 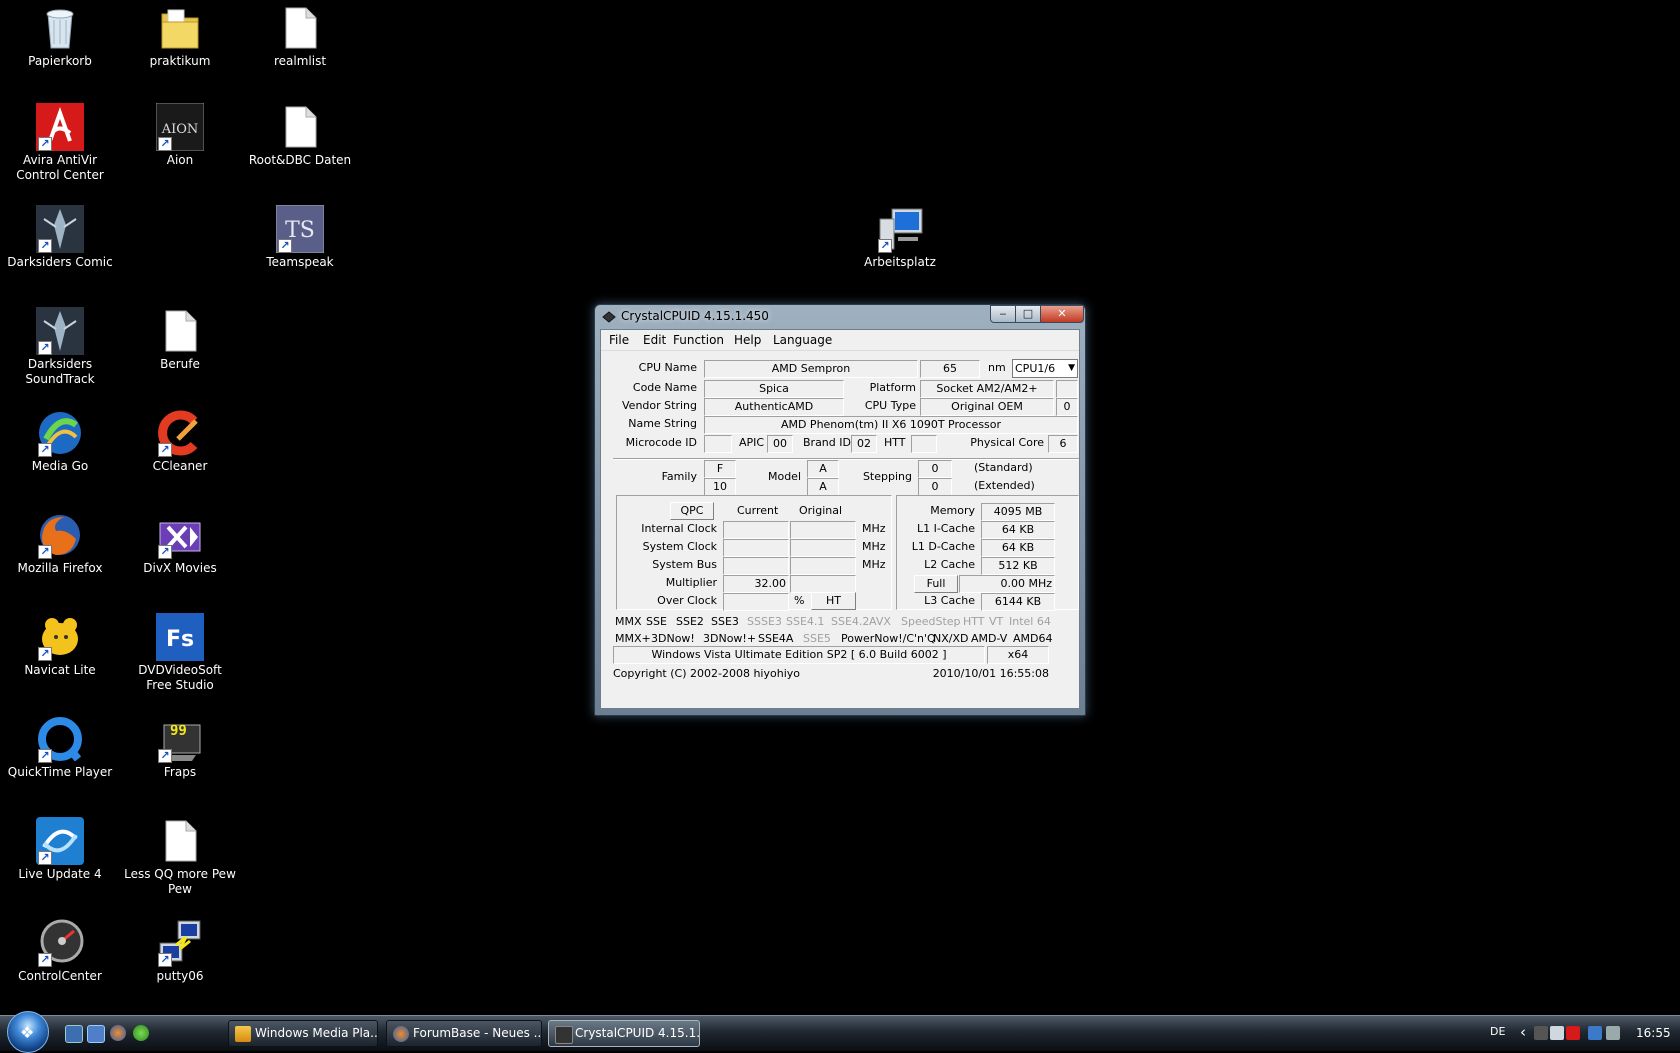 I want to click on feature-flag: AMD64, so click(x=1033, y=638).